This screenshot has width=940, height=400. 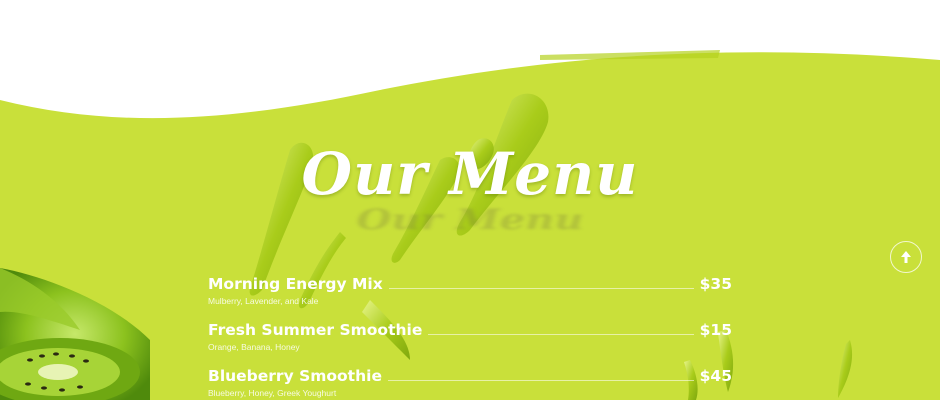 I want to click on menu-item-description: Mulberry, Lavender, and Kale, so click(x=263, y=301).